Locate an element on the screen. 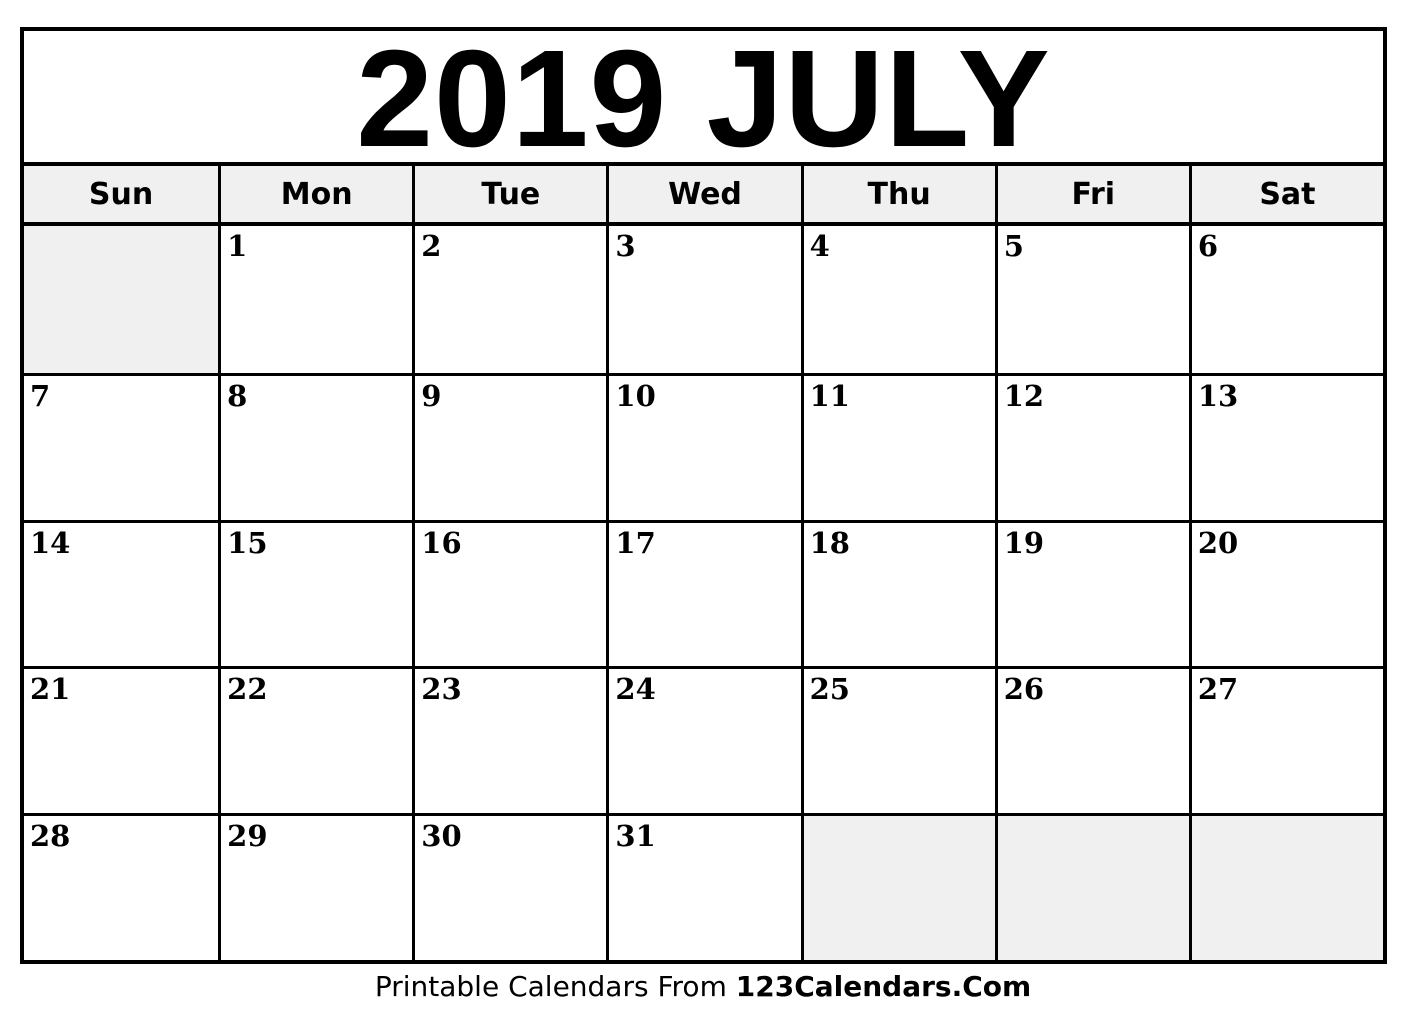 The width and height of the screenshot is (1406, 1017). day-cell: 19 is located at coordinates (1091, 593).